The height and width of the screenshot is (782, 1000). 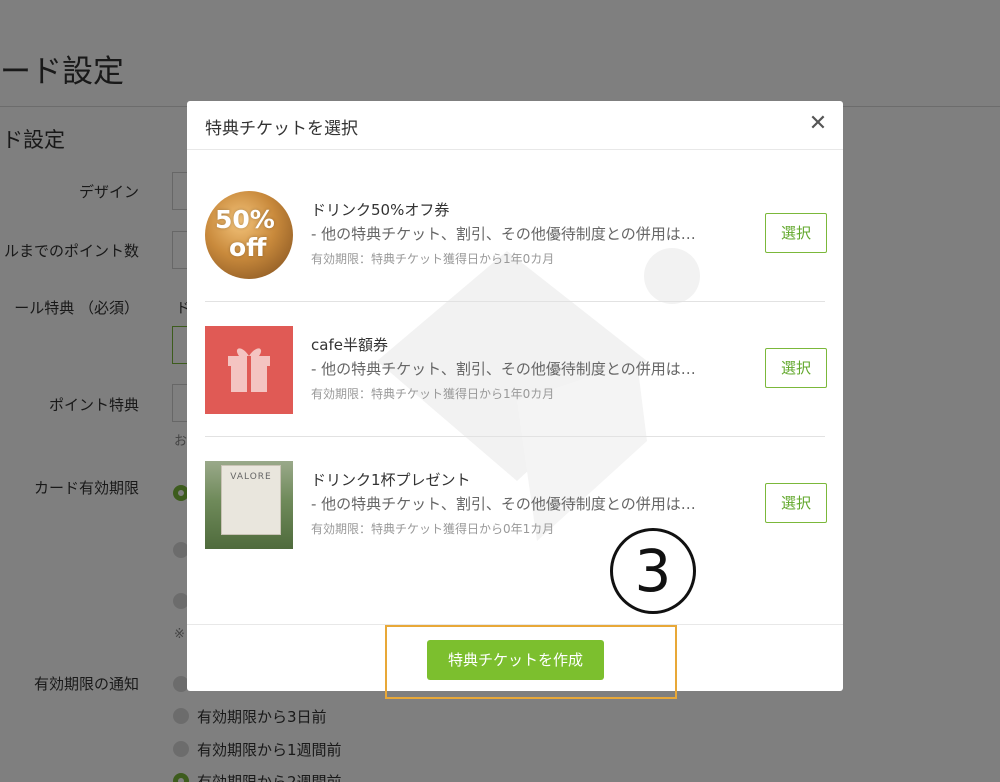 What do you see at coordinates (515, 125) in the screenshot?
I see `modal-header: 特典チケットを選択 ✕` at bounding box center [515, 125].